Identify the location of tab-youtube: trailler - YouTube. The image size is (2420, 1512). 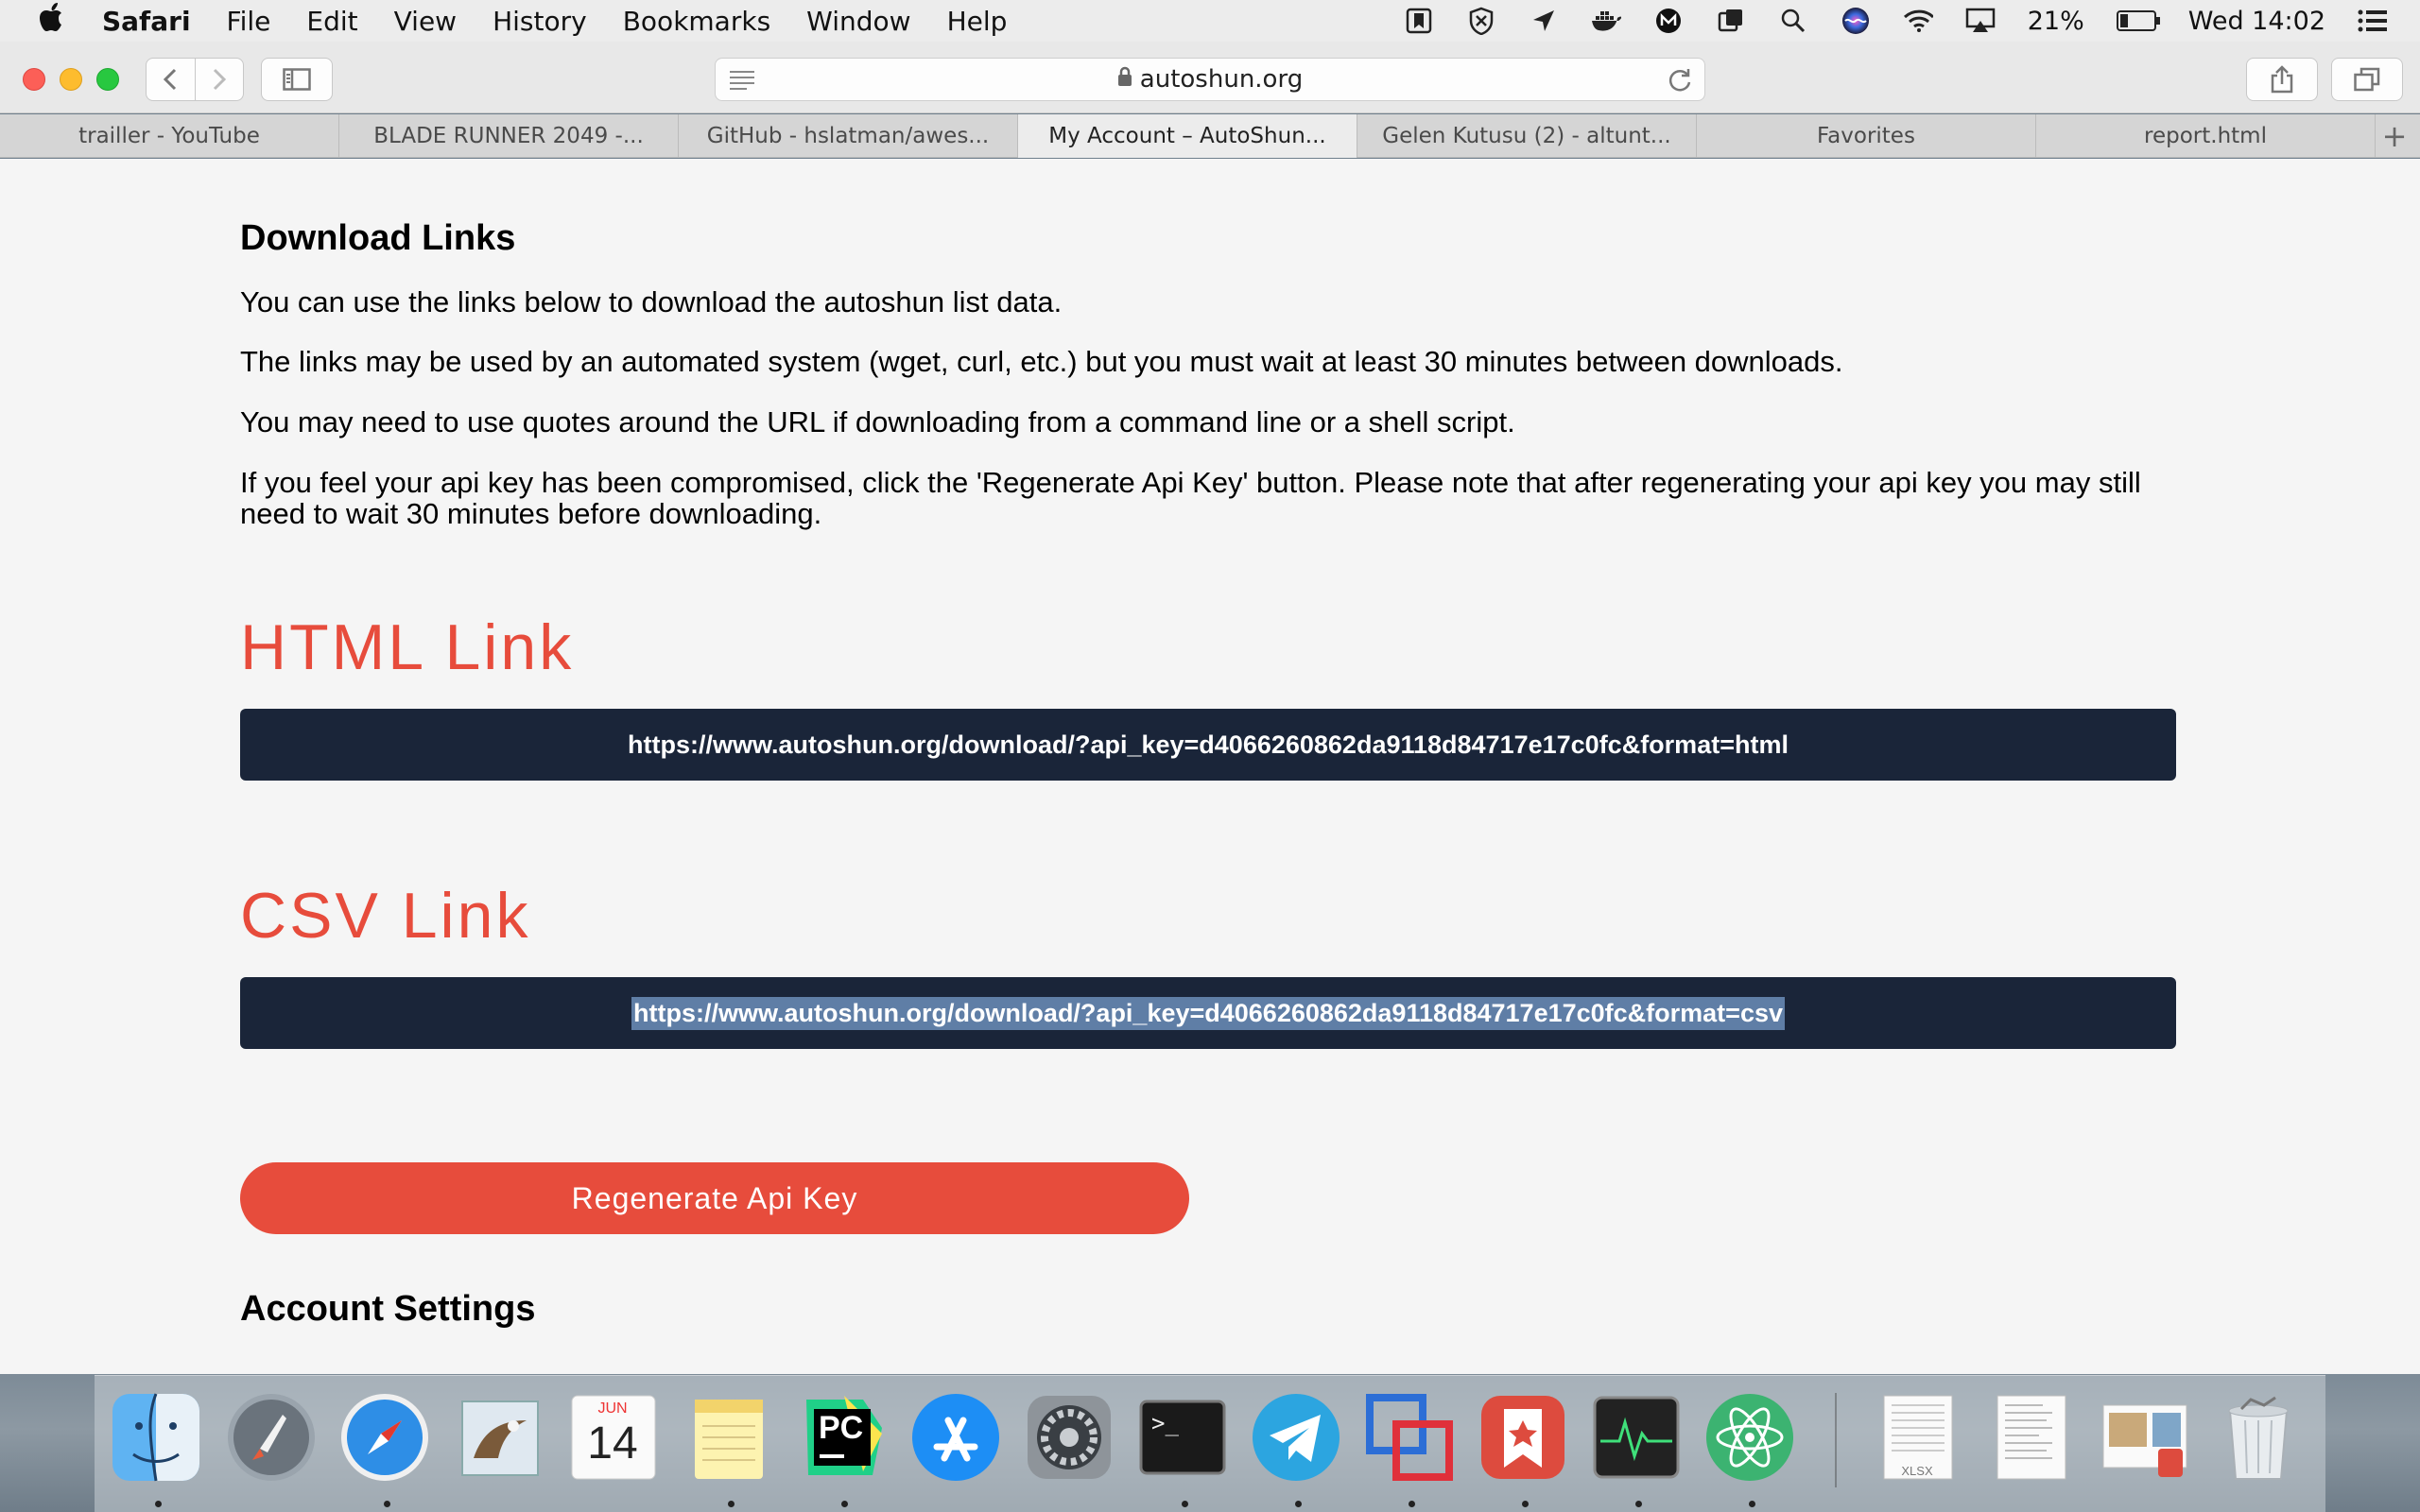
(169, 136).